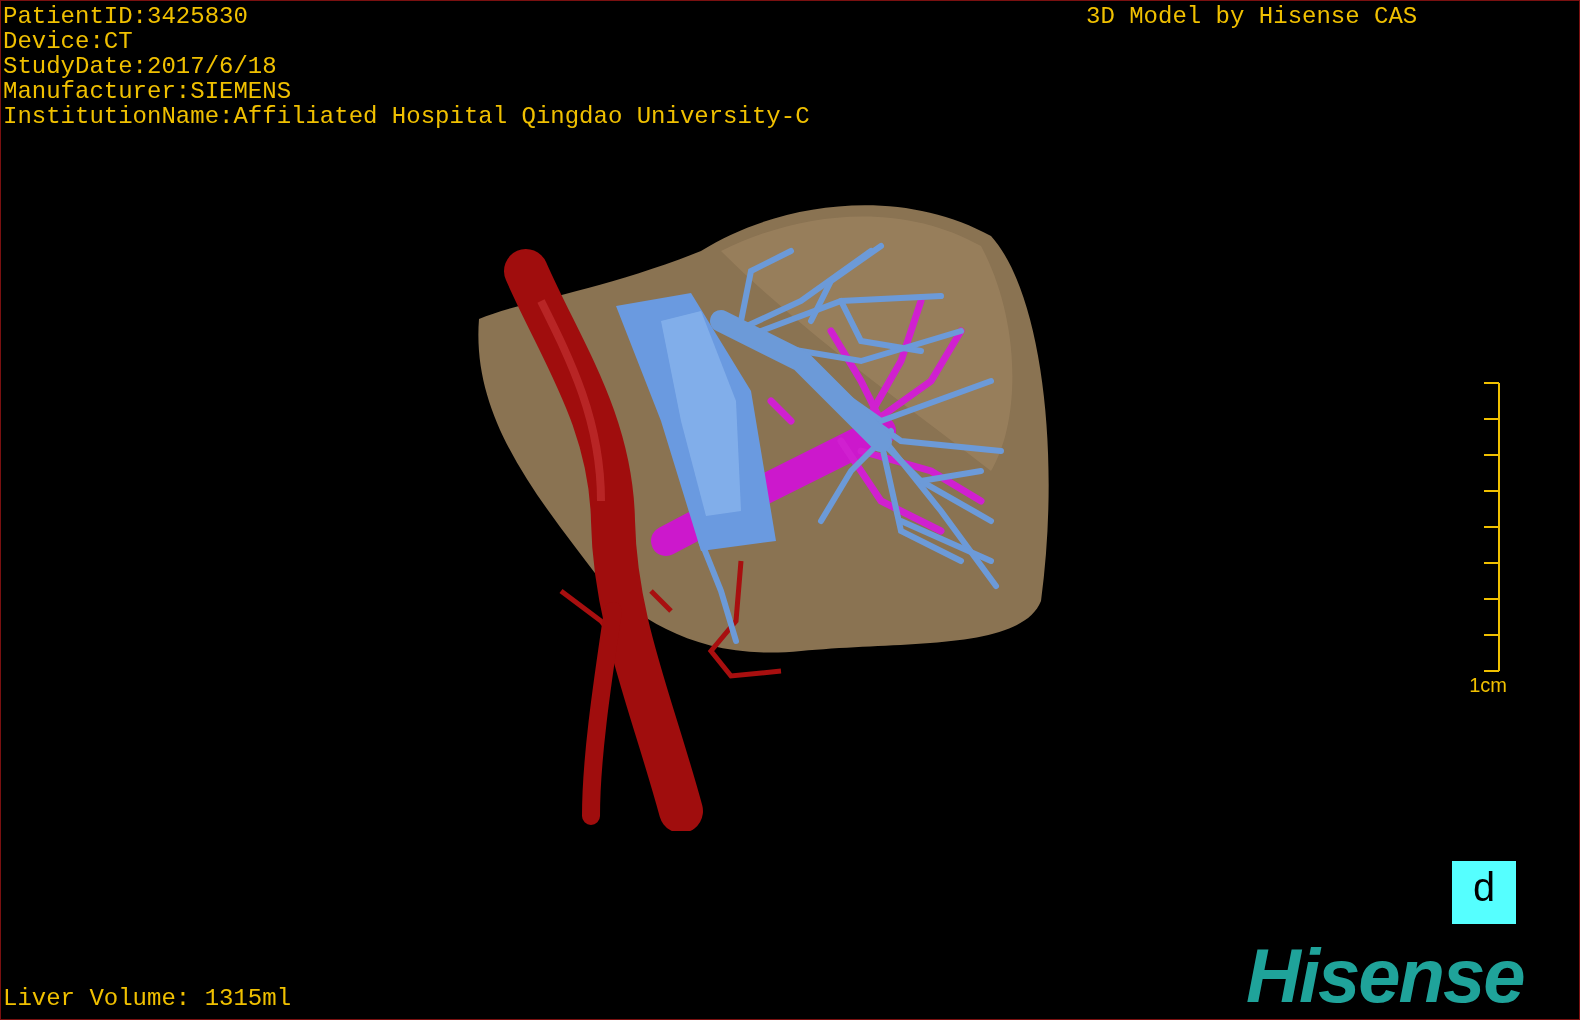 Image resolution: width=1580 pixels, height=1020 pixels. What do you see at coordinates (147, 998) in the screenshot?
I see `liver-volume: Liver Volume: 1315ml` at bounding box center [147, 998].